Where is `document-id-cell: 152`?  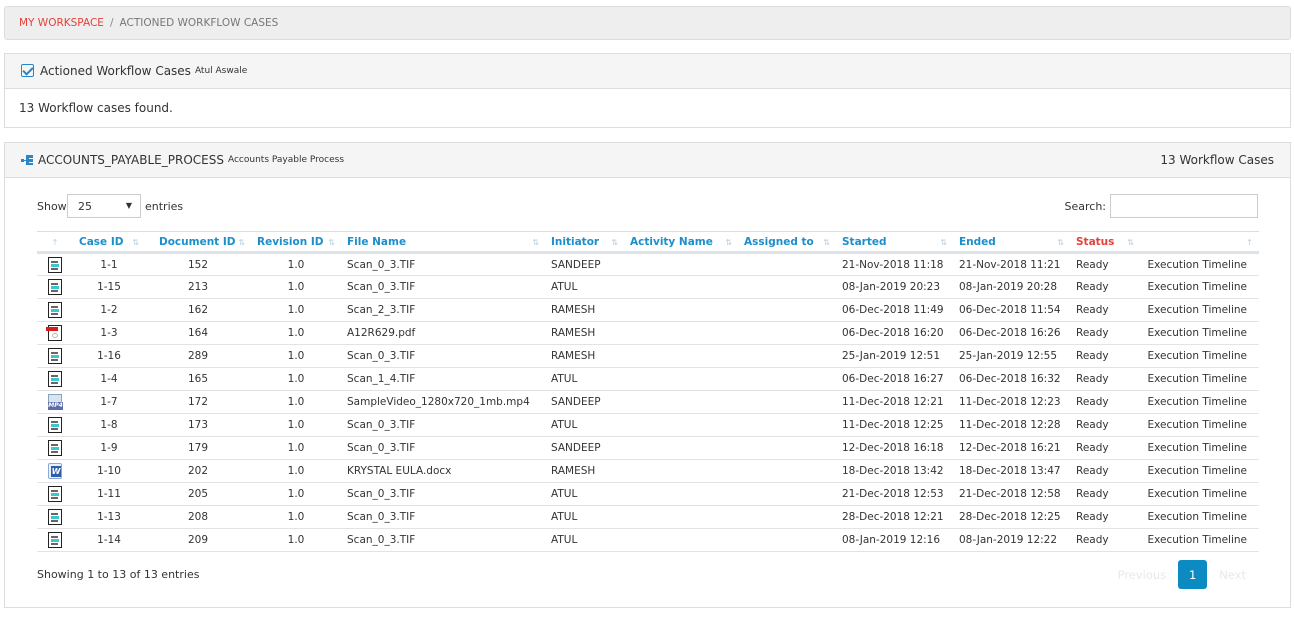 document-id-cell: 152 is located at coordinates (198, 264).